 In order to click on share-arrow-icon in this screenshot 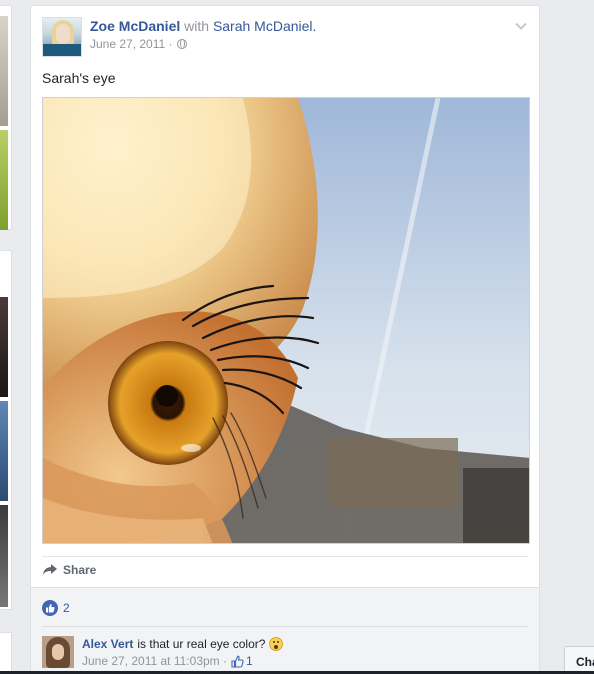, I will do `click(50, 569)`.